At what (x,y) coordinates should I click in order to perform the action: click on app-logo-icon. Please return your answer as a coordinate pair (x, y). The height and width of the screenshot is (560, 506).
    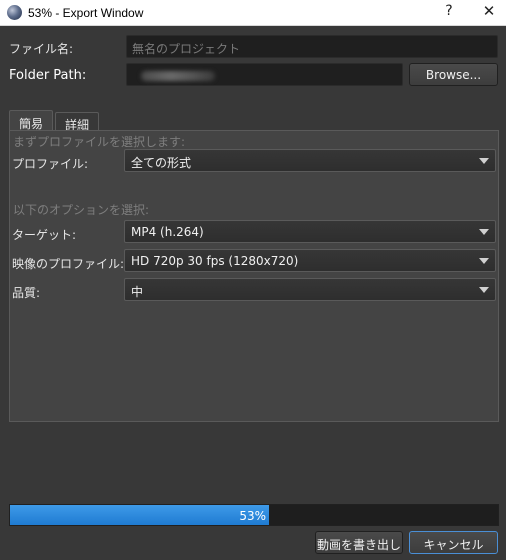
    Looking at the image, I should click on (14, 12).